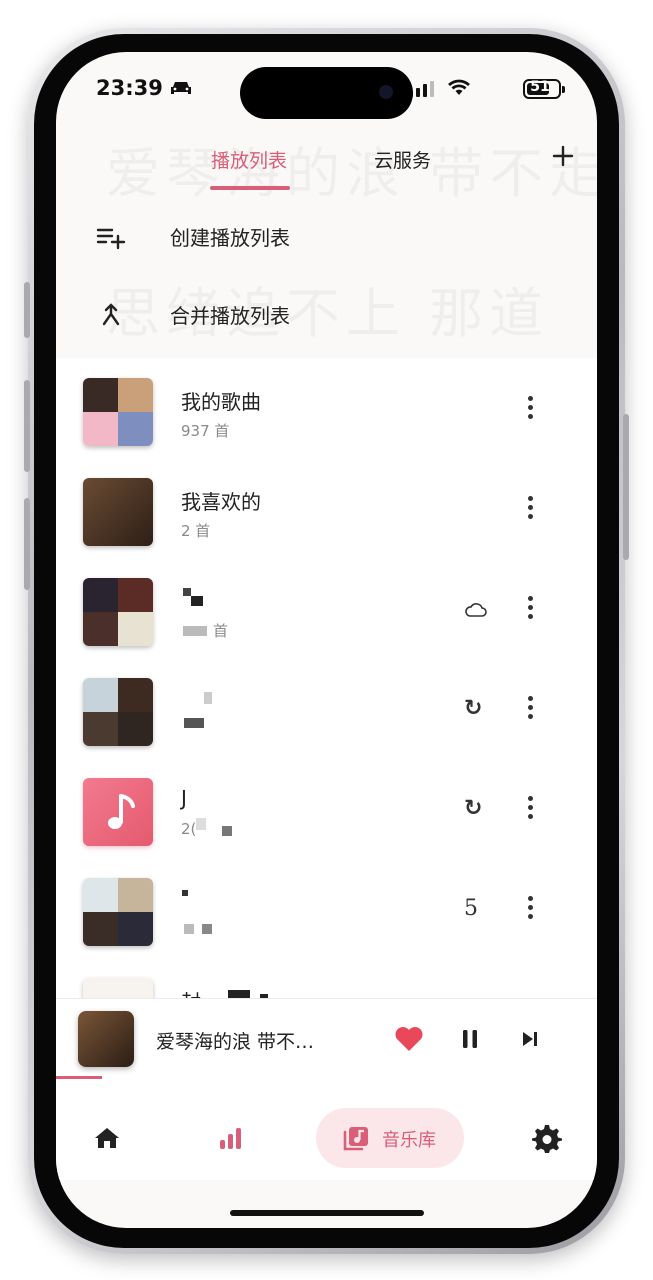  I want to click on add-icon, so click(563, 156).